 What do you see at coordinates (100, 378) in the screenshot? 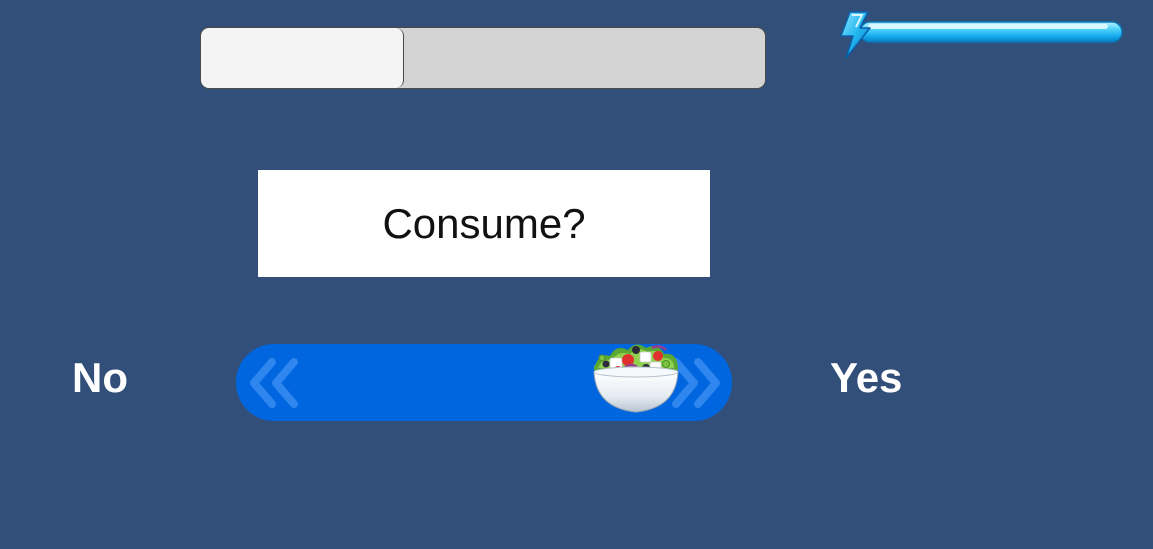
I see `no-button: No` at bounding box center [100, 378].